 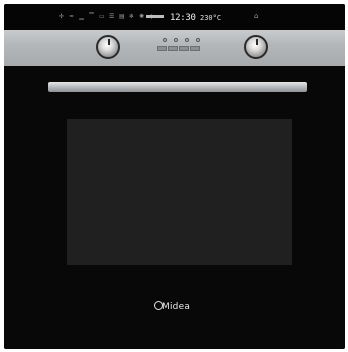 I want to click on clock-icon, so click(x=176, y=40).